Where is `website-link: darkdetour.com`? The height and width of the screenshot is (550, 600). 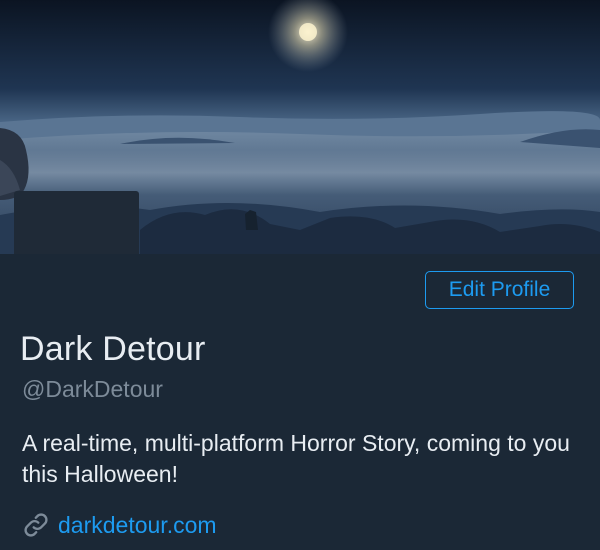 website-link: darkdetour.com is located at coordinates (137, 525).